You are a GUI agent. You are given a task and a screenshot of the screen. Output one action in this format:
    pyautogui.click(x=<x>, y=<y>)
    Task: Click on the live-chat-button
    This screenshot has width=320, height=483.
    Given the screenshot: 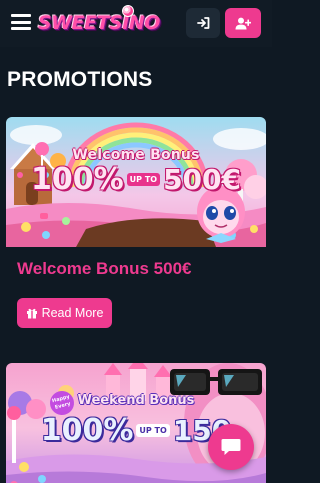 What is the action you would take?
    pyautogui.click(x=231, y=447)
    